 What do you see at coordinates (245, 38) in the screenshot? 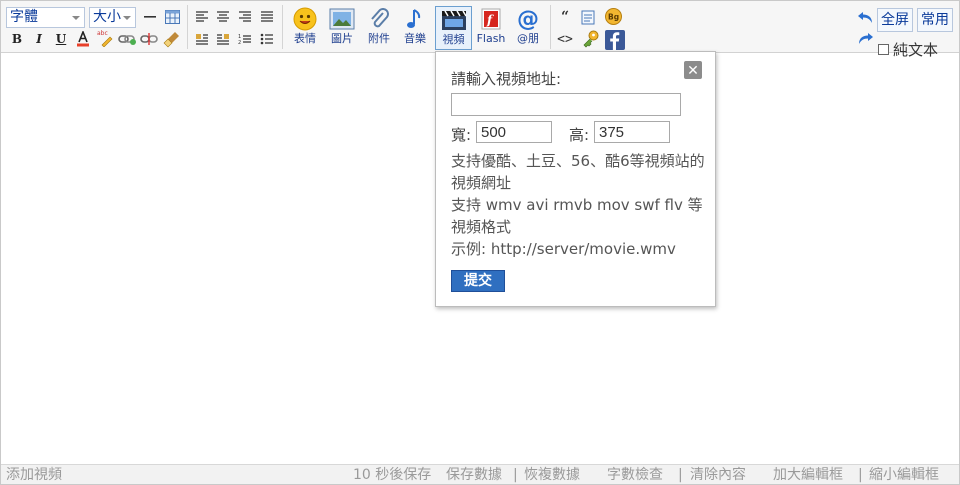
I see `ordered-list-icon: 12` at bounding box center [245, 38].